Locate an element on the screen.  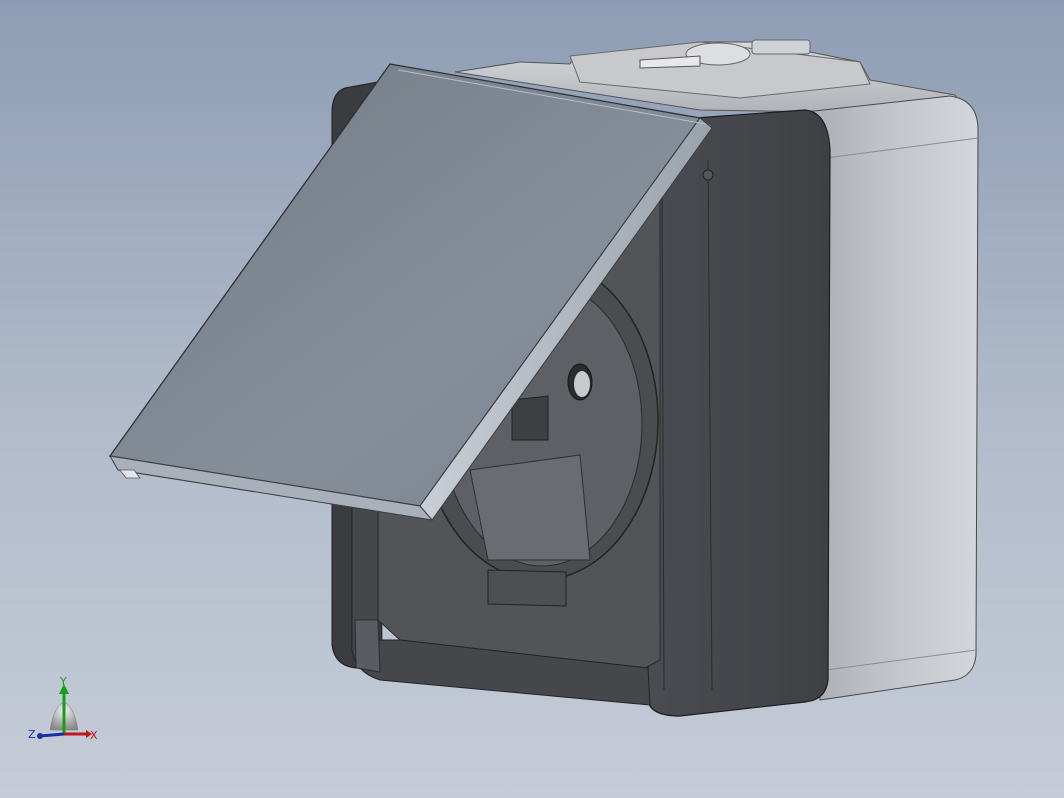
housing-side-face is located at coordinates (891, 398).